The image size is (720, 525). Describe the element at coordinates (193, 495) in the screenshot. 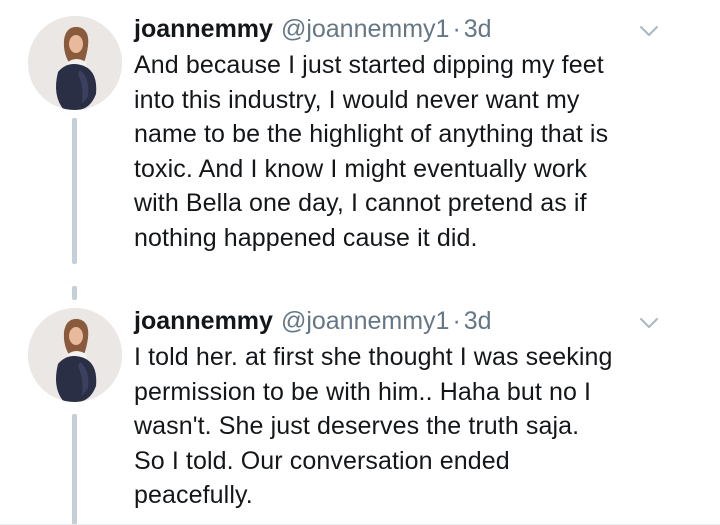

I see `tweet-text-line: peacefully.` at that location.